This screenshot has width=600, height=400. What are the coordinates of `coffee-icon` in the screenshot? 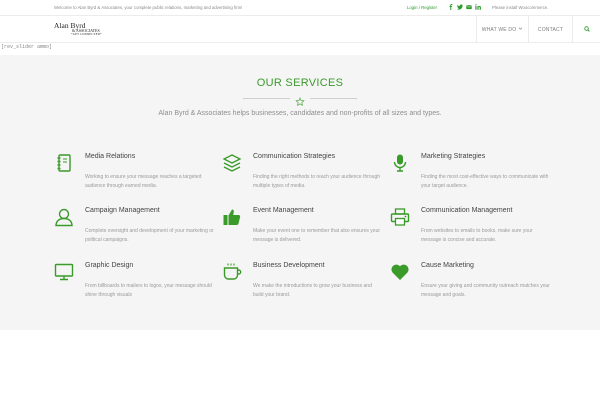 It's located at (232, 272).